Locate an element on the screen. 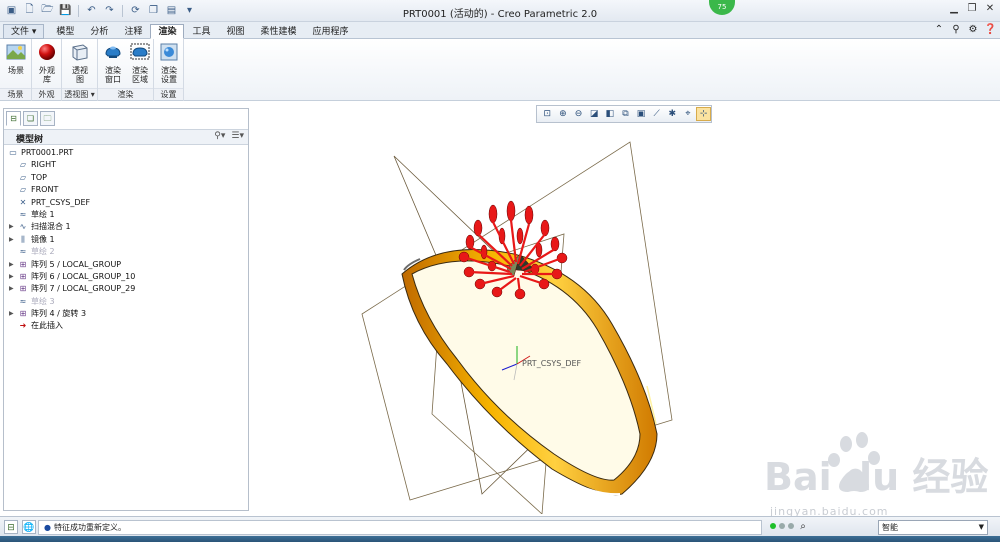 Image resolution: width=1000 pixels, height=542 pixels. model-tree-node-label: RIGHT is located at coordinates (44, 165).